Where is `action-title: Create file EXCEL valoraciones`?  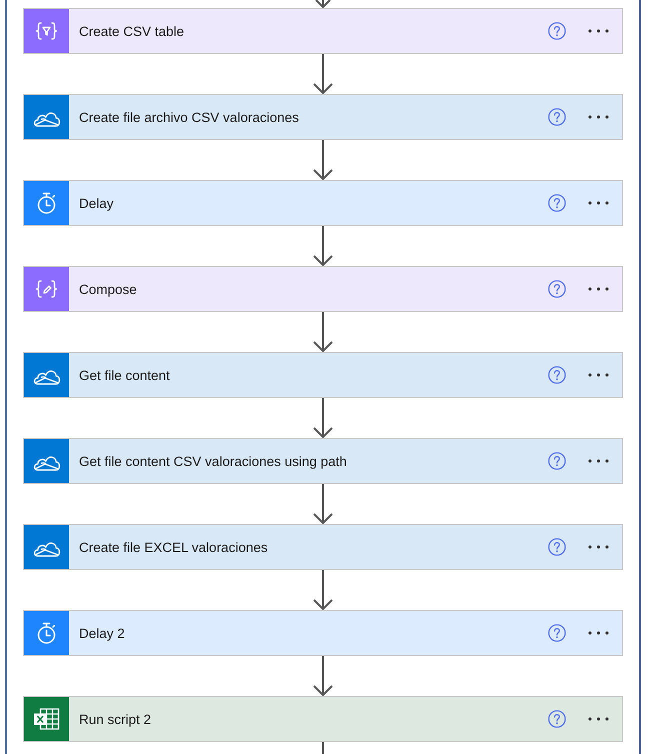 action-title: Create file EXCEL valoraciones is located at coordinates (173, 547).